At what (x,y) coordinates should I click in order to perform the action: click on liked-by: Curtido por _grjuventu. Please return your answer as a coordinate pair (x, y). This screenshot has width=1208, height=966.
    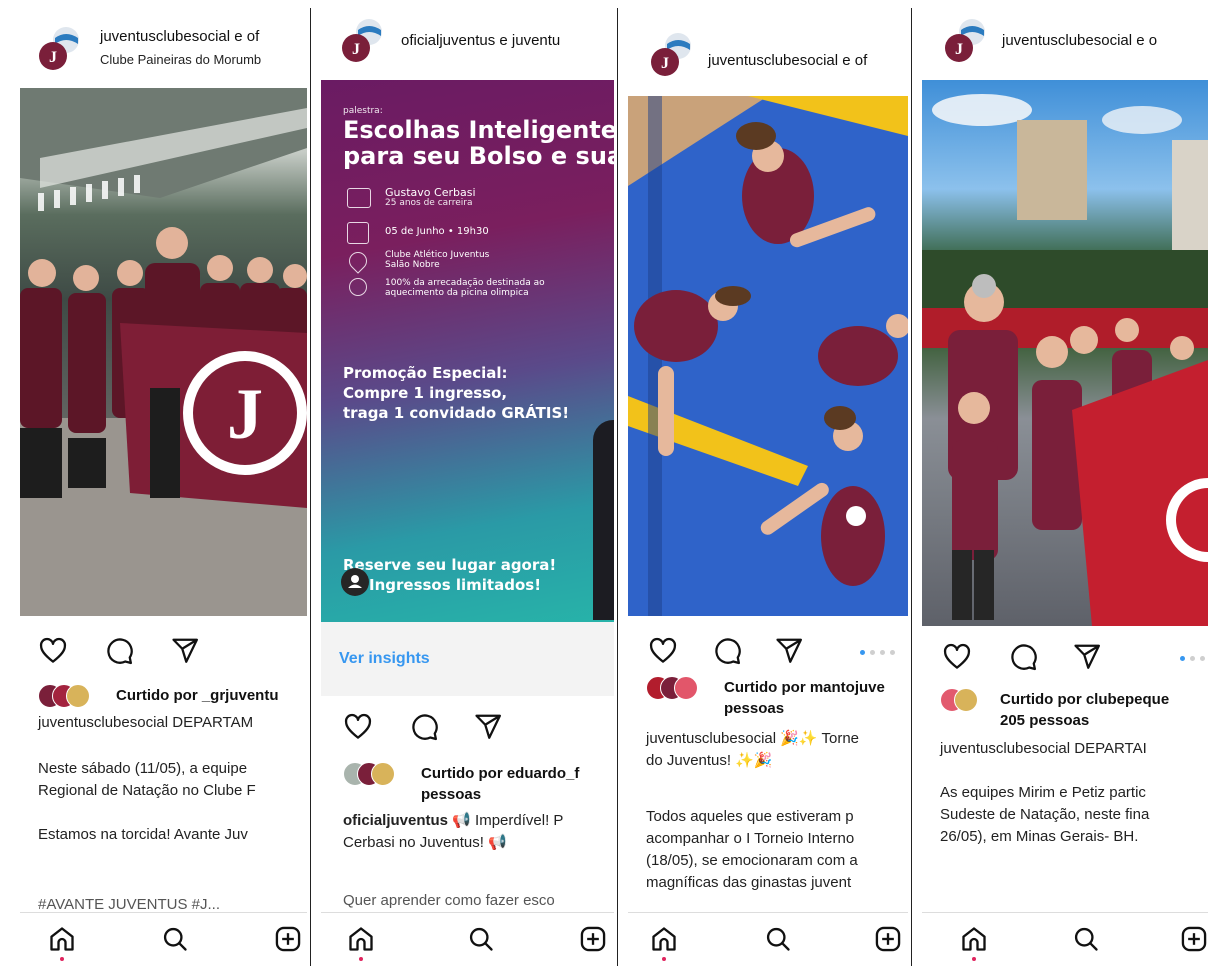
    Looking at the image, I should click on (158, 696).